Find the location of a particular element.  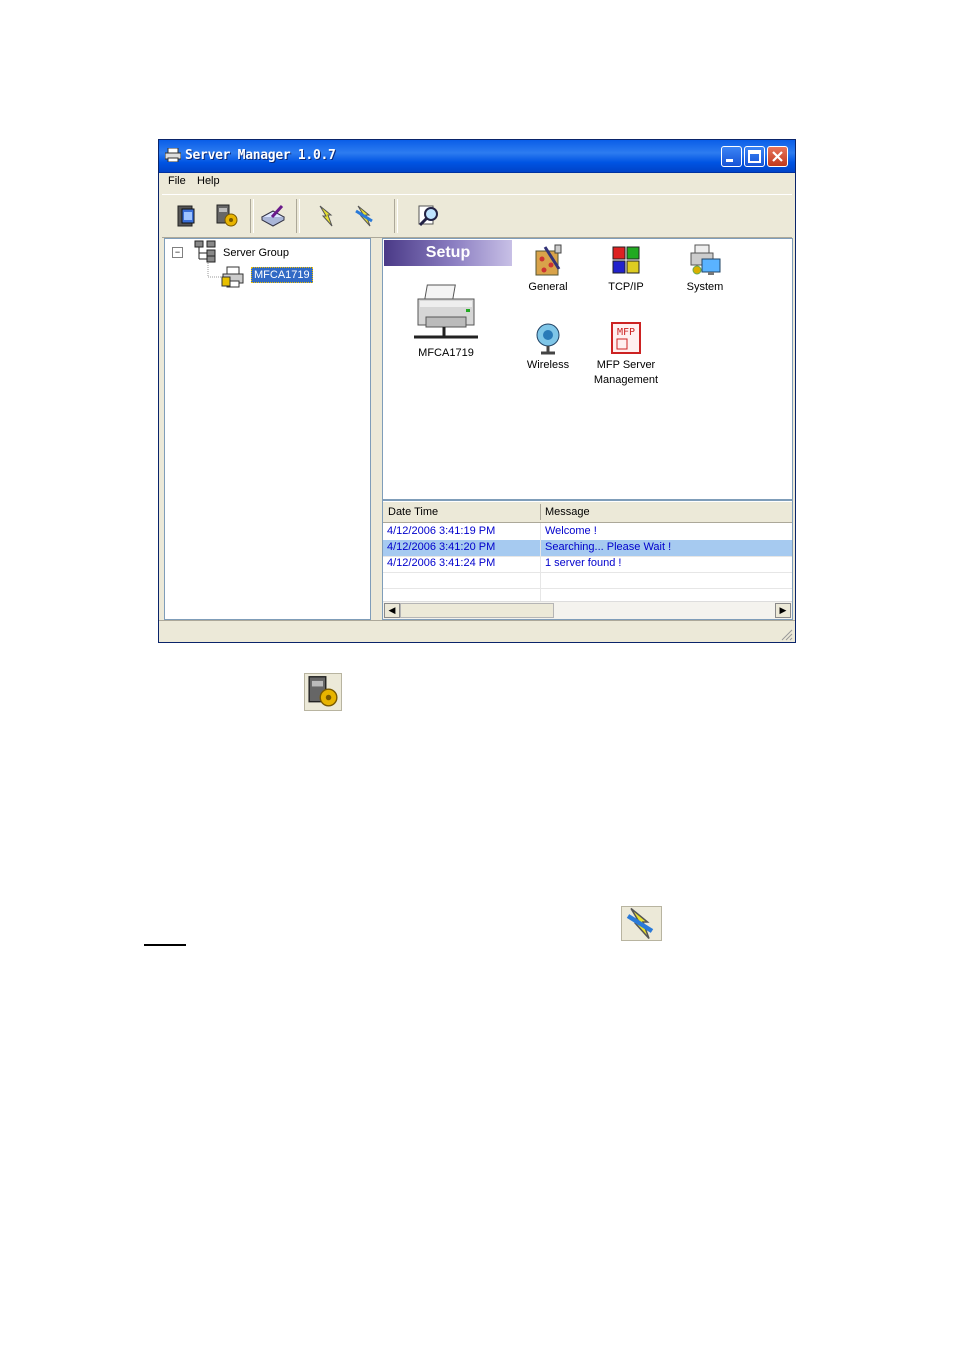

scroll-left-button: ◀ is located at coordinates (392, 610).